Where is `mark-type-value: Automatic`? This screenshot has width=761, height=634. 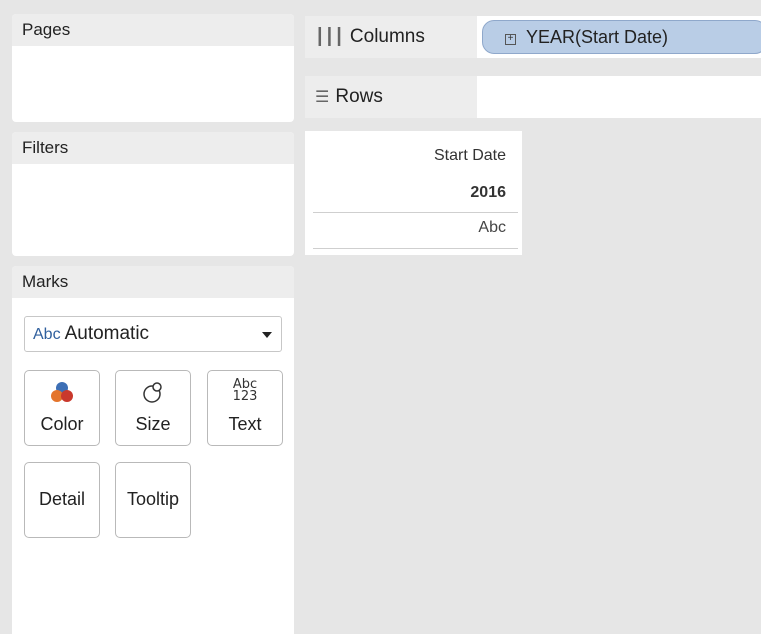 mark-type-value: Automatic is located at coordinates (107, 333).